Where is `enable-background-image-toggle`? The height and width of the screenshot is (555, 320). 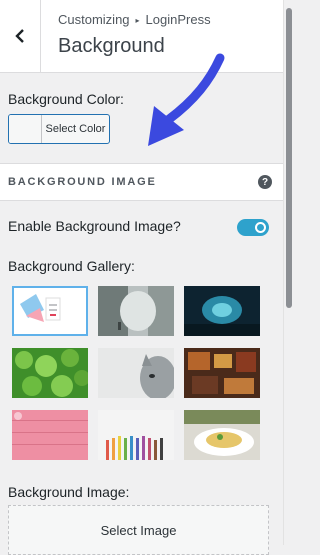 enable-background-image-toggle is located at coordinates (253, 227).